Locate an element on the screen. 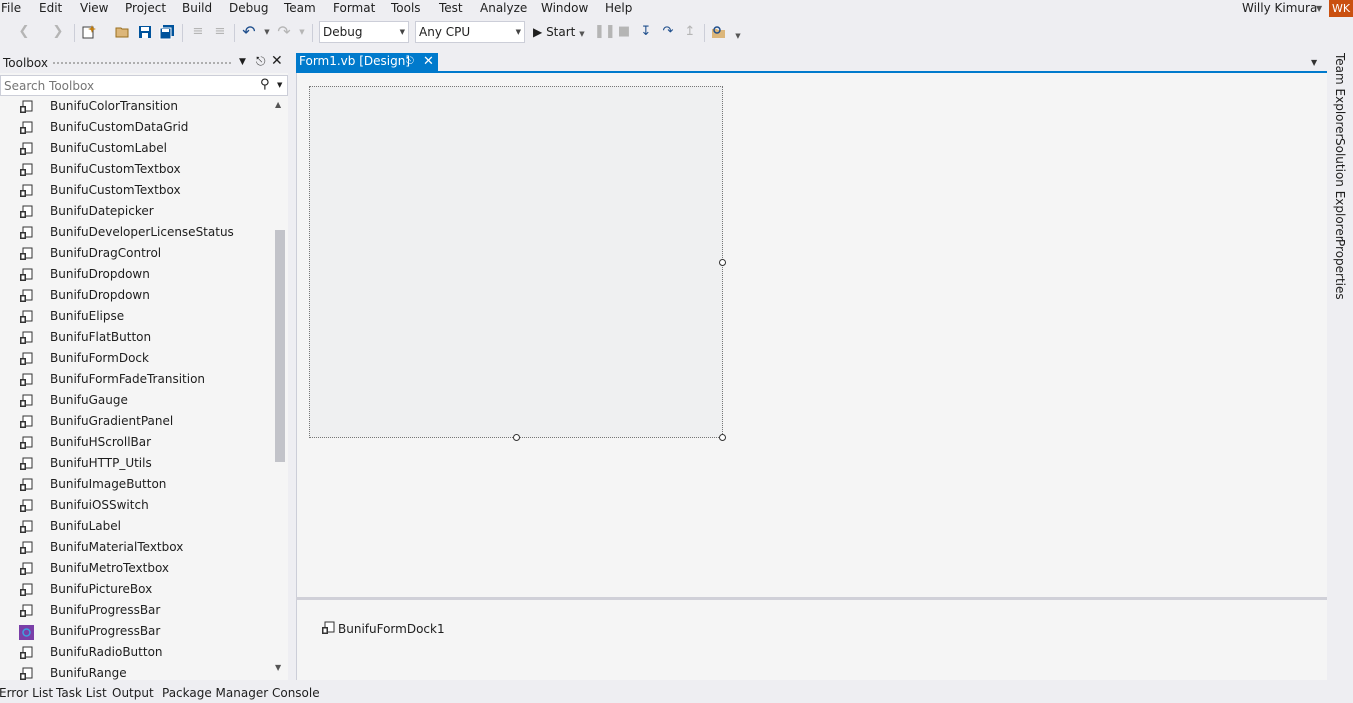 The height and width of the screenshot is (703, 1353). menu-team: Team is located at coordinates (300, 9).